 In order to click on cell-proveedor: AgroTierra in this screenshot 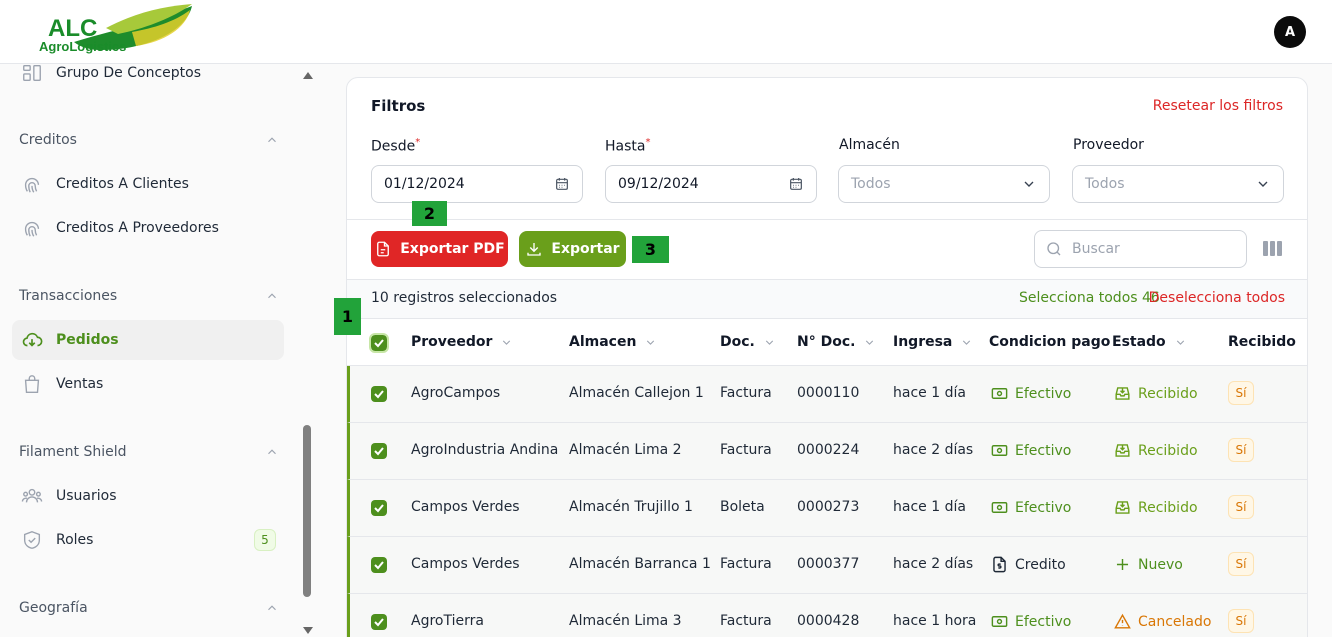, I will do `click(447, 621)`.